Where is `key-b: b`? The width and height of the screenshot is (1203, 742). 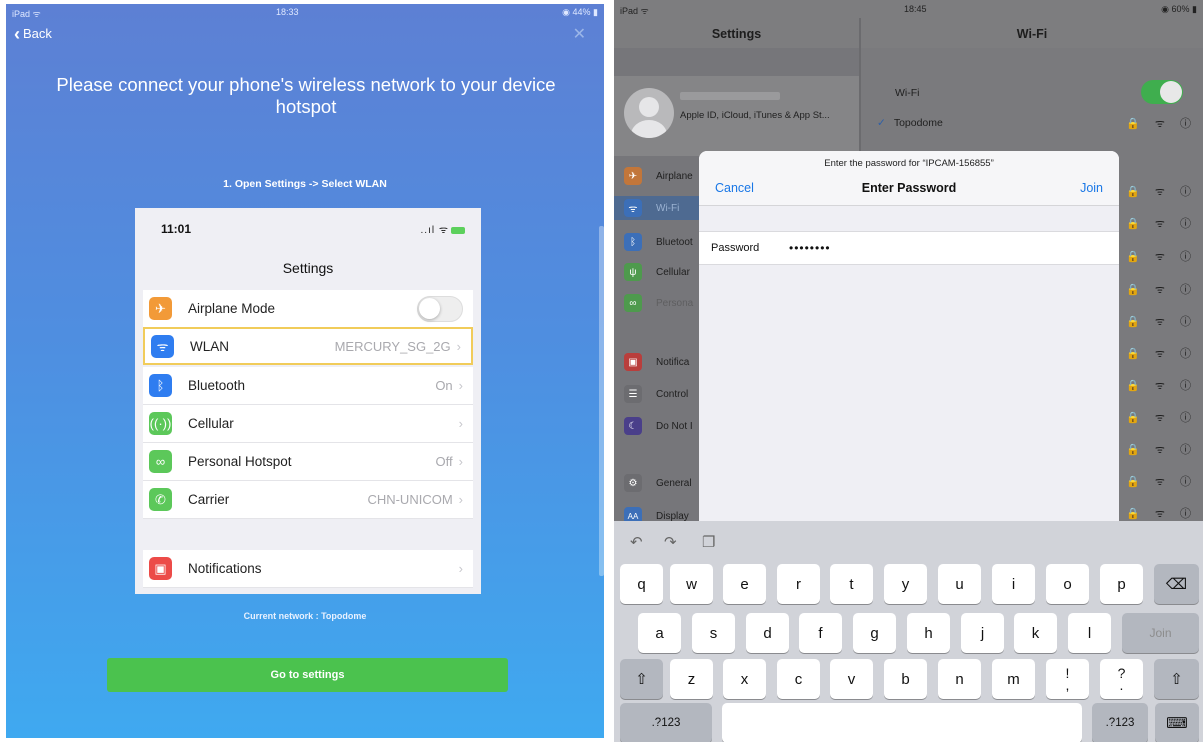 key-b: b is located at coordinates (905, 679).